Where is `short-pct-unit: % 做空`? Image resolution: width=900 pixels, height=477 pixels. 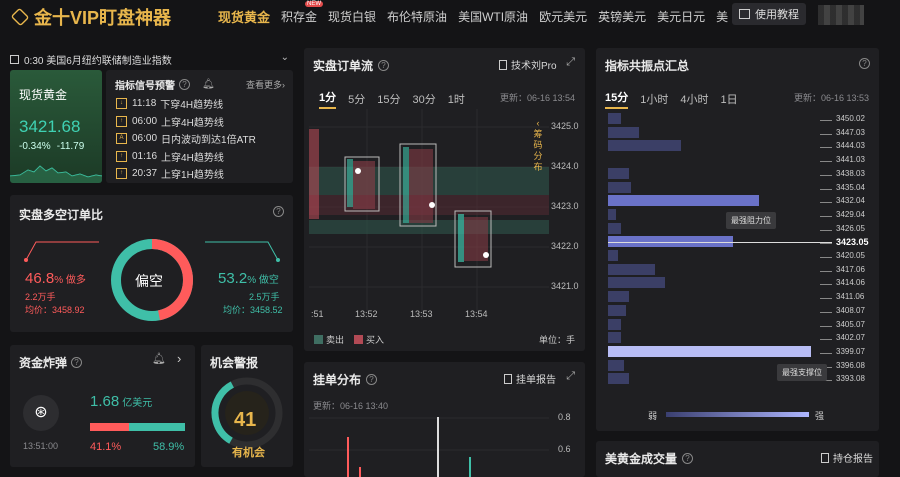
short-pct-unit: % 做空 is located at coordinates (263, 280).